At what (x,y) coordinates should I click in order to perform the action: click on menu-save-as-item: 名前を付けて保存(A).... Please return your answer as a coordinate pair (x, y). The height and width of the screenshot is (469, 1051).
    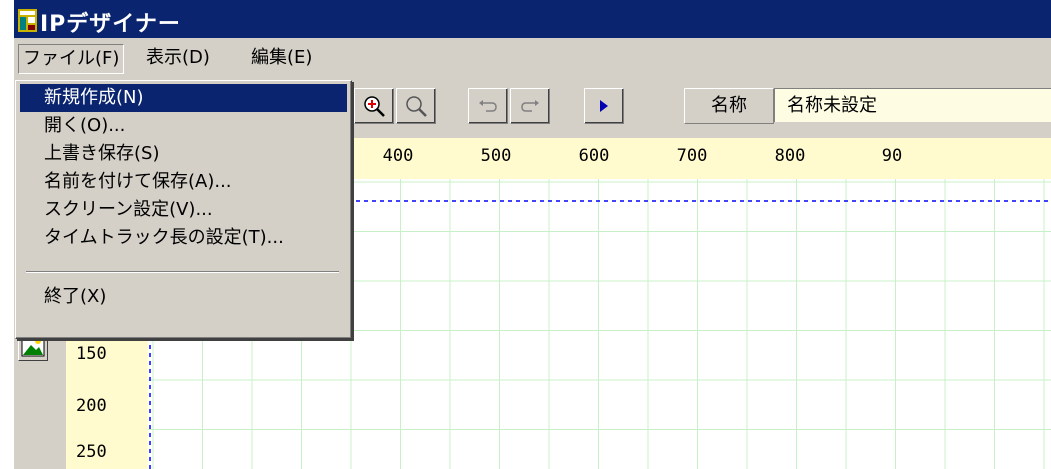
    Looking at the image, I should click on (183, 182).